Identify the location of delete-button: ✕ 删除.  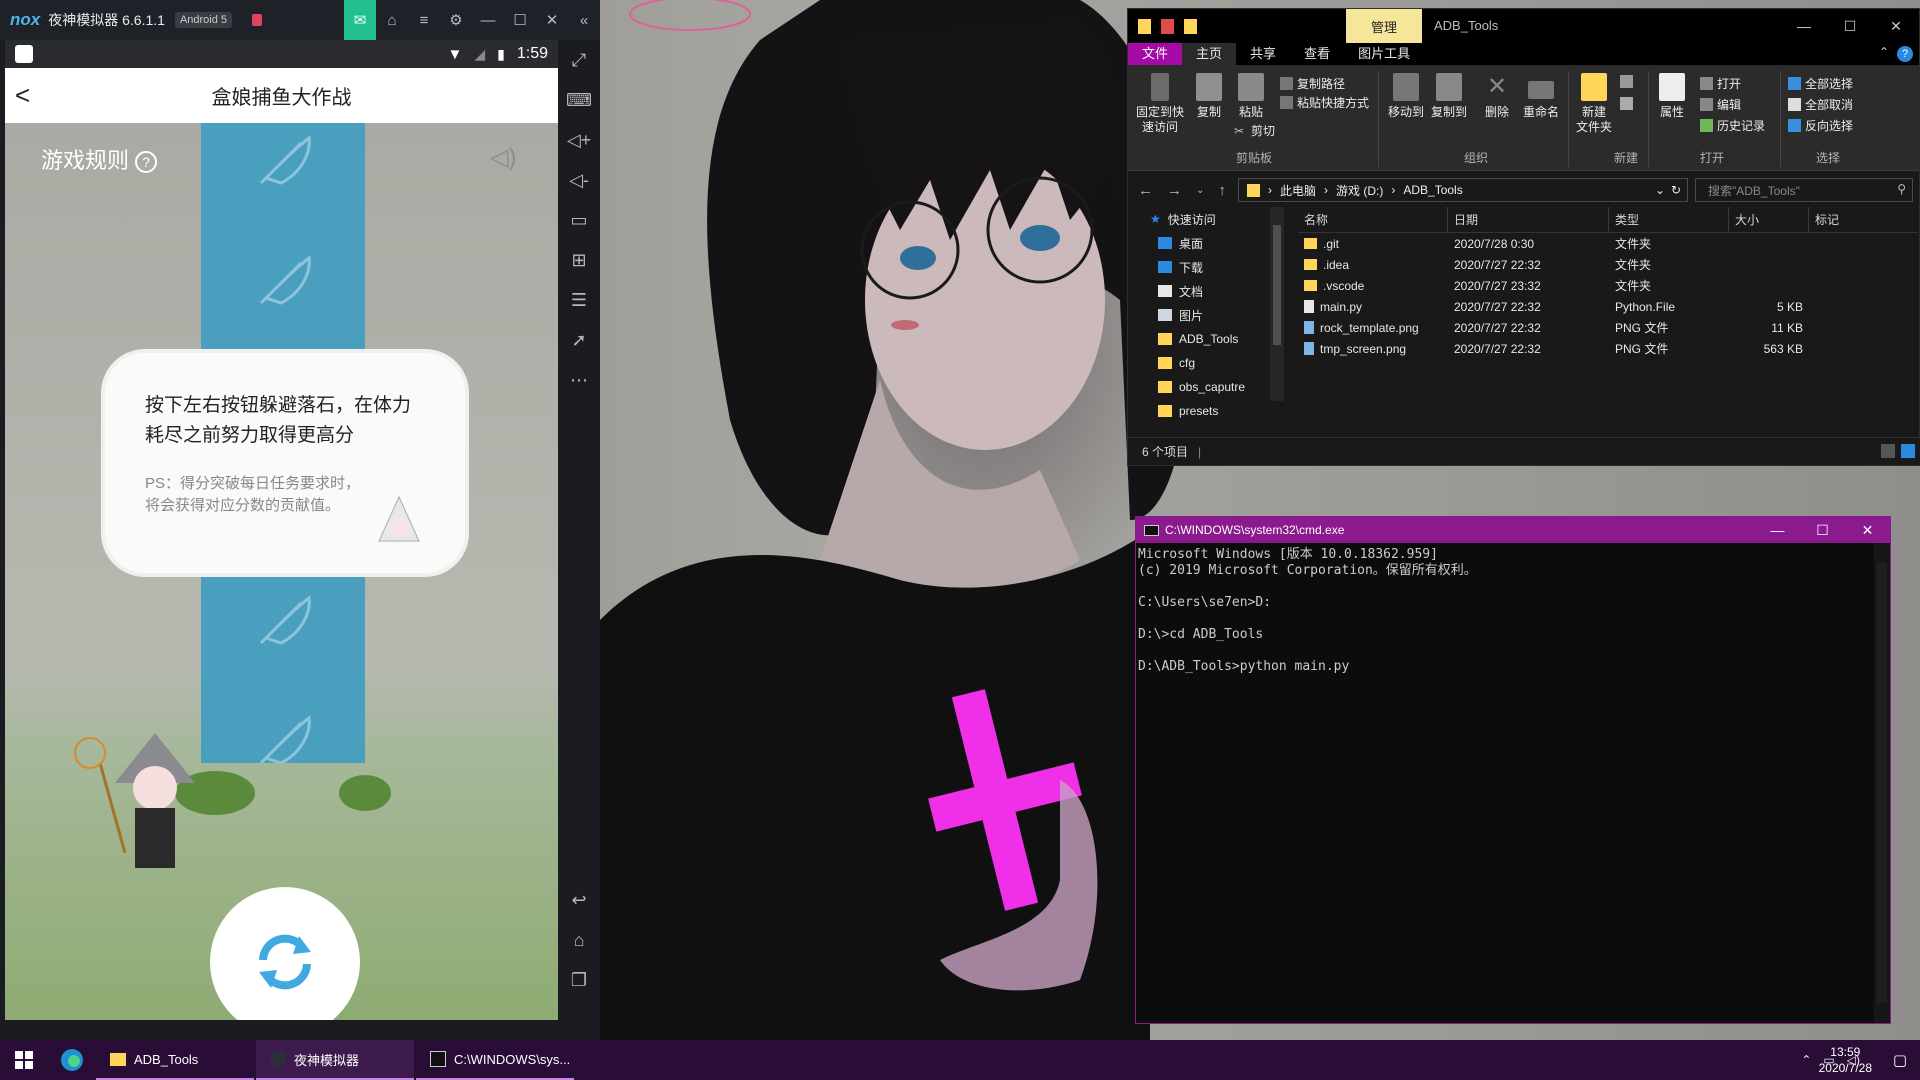
(1497, 96).